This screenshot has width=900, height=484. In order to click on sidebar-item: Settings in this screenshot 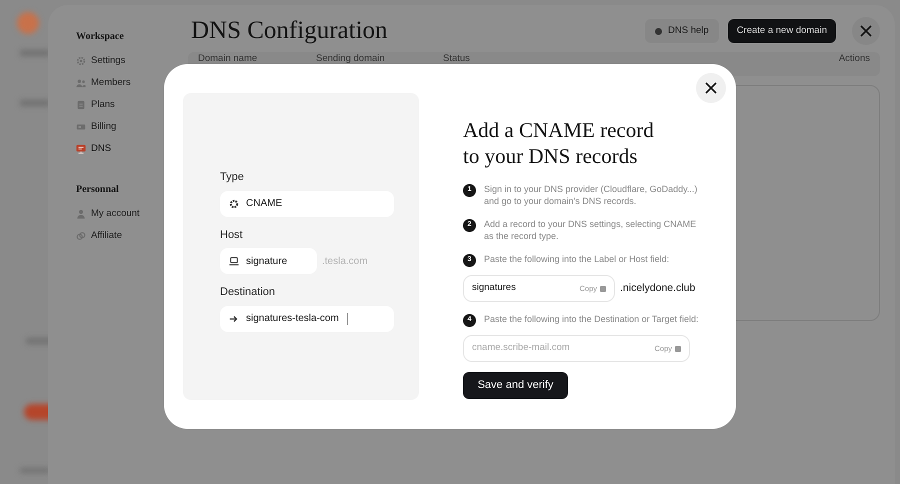, I will do `click(101, 61)`.